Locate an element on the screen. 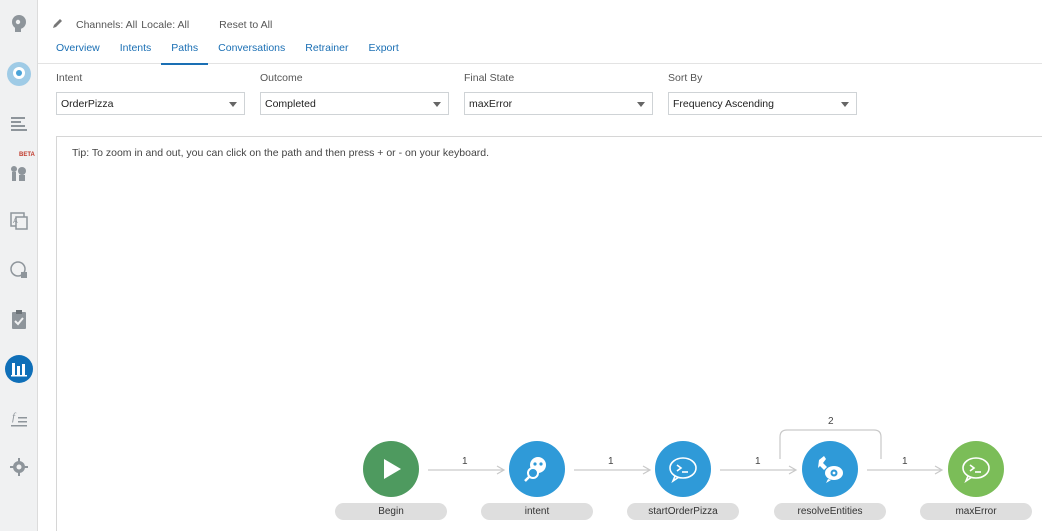 Image resolution: width=1042 pixels, height=531 pixels. intent-select: OrderPizza is located at coordinates (150, 103).